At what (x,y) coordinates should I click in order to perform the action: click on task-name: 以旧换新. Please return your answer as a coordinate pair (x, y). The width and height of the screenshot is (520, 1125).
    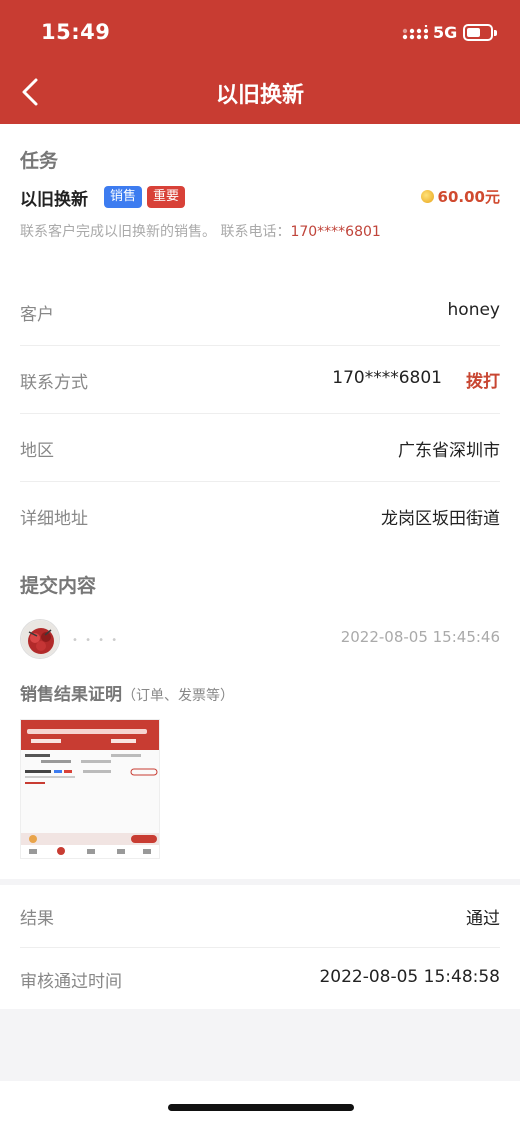
    Looking at the image, I should click on (54, 200).